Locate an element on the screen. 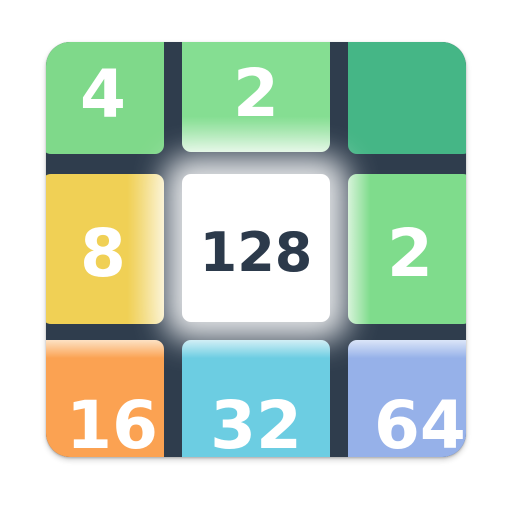 This screenshot has width=512, height=512. tile-4: 4 is located at coordinates (105, 98).